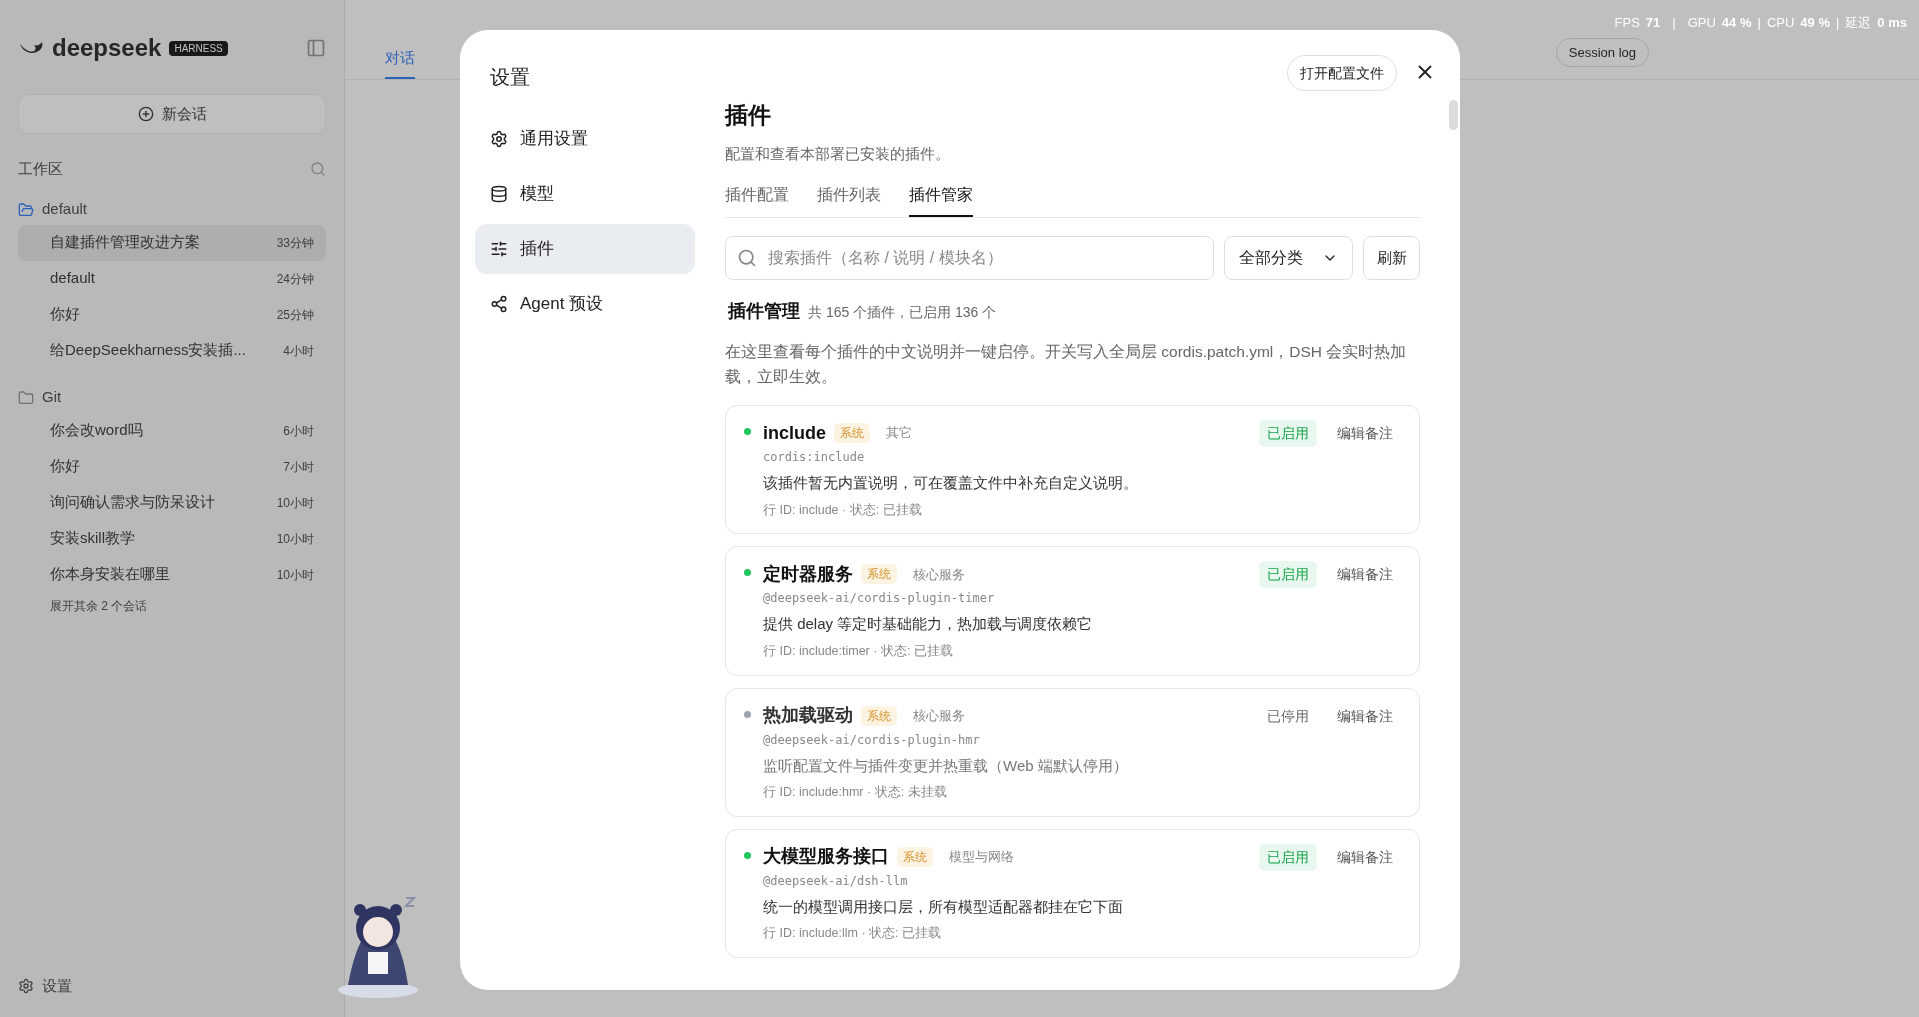 The height and width of the screenshot is (1017, 1919). I want to click on dialog-title: 设置, so click(510, 77).